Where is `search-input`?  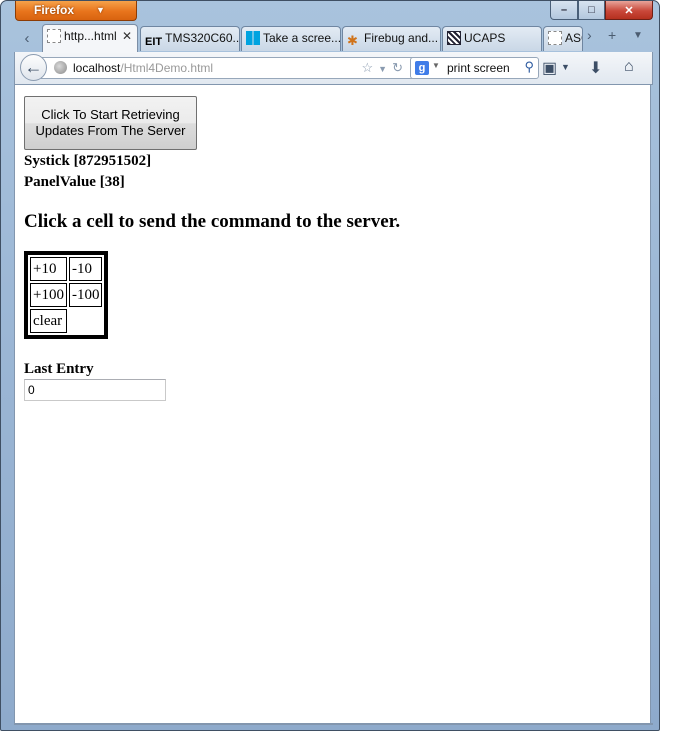 search-input is located at coordinates (482, 68).